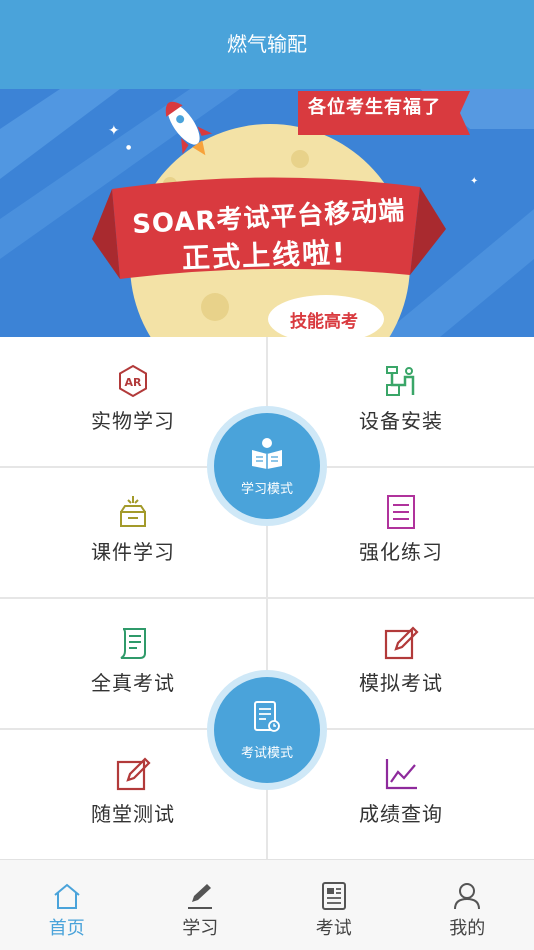 The width and height of the screenshot is (534, 950). I want to click on box-icon, so click(133, 511).